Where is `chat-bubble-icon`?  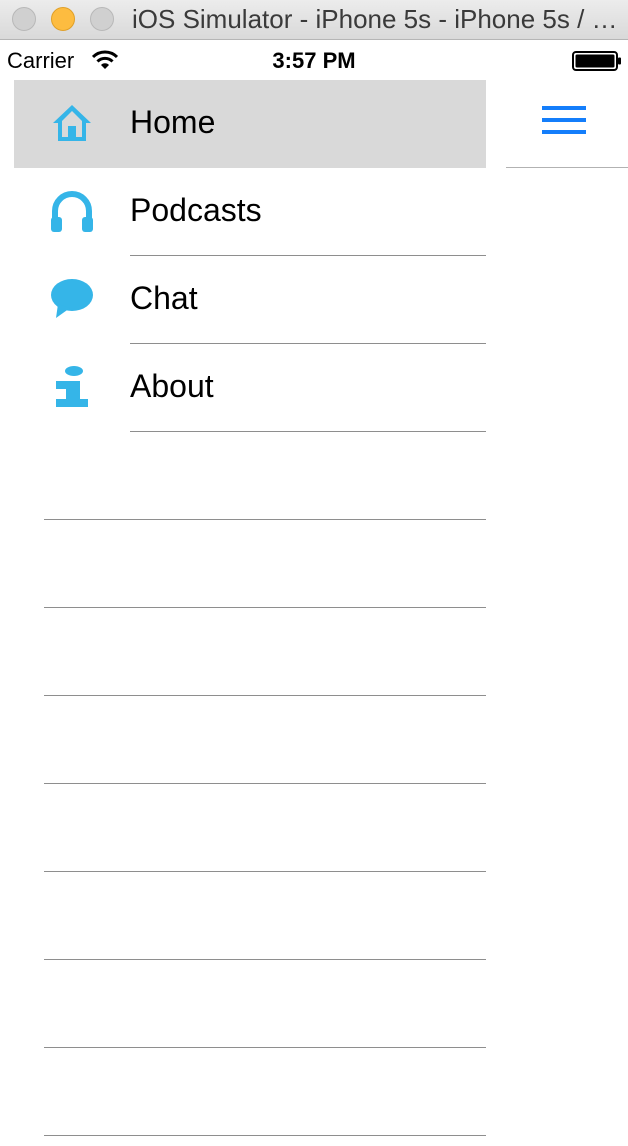 chat-bubble-icon is located at coordinates (72, 299).